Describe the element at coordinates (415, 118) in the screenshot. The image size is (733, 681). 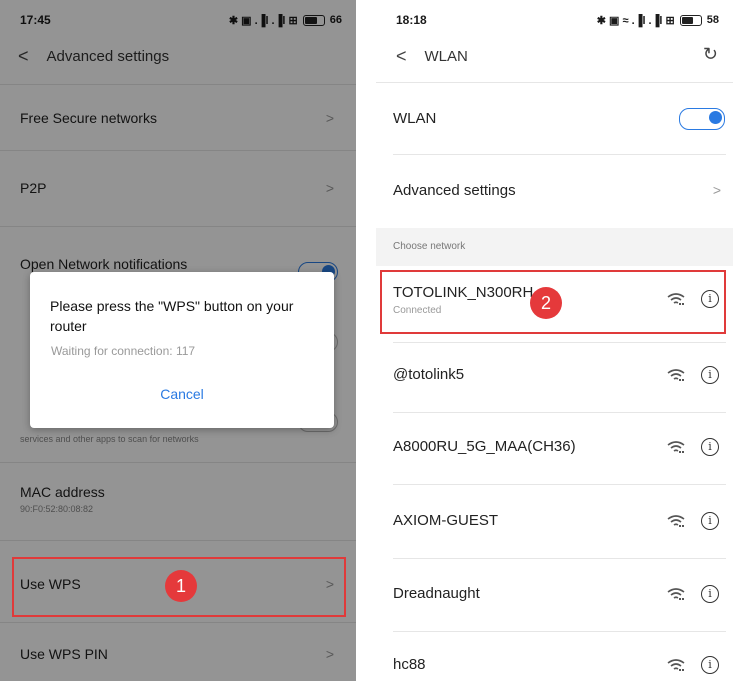
I see `row-label: WLAN` at that location.